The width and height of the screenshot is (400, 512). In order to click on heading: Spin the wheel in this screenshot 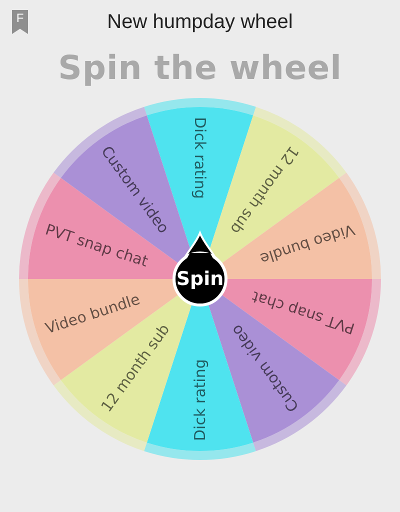, I will do `click(200, 67)`.